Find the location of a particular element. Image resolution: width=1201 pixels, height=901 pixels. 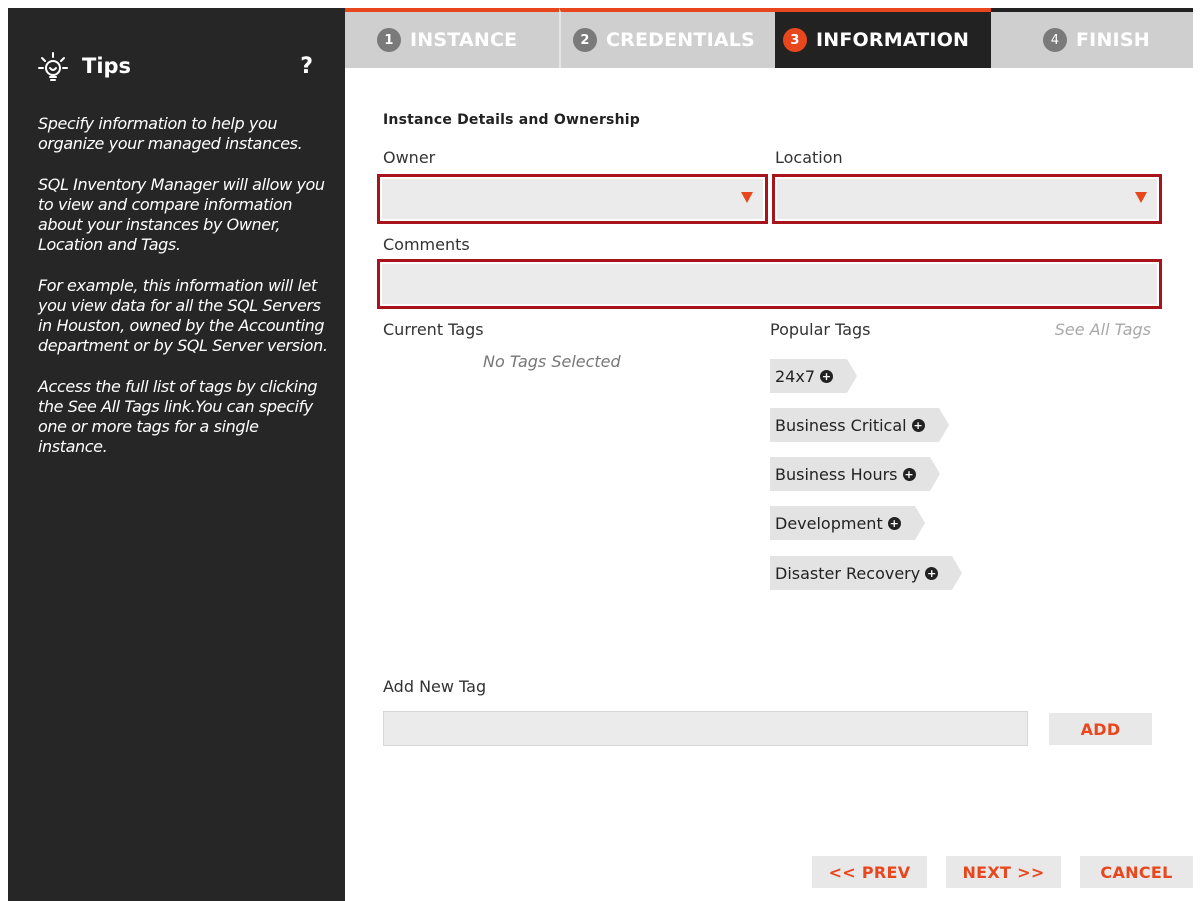

location-select-value is located at coordinates (967, 199).